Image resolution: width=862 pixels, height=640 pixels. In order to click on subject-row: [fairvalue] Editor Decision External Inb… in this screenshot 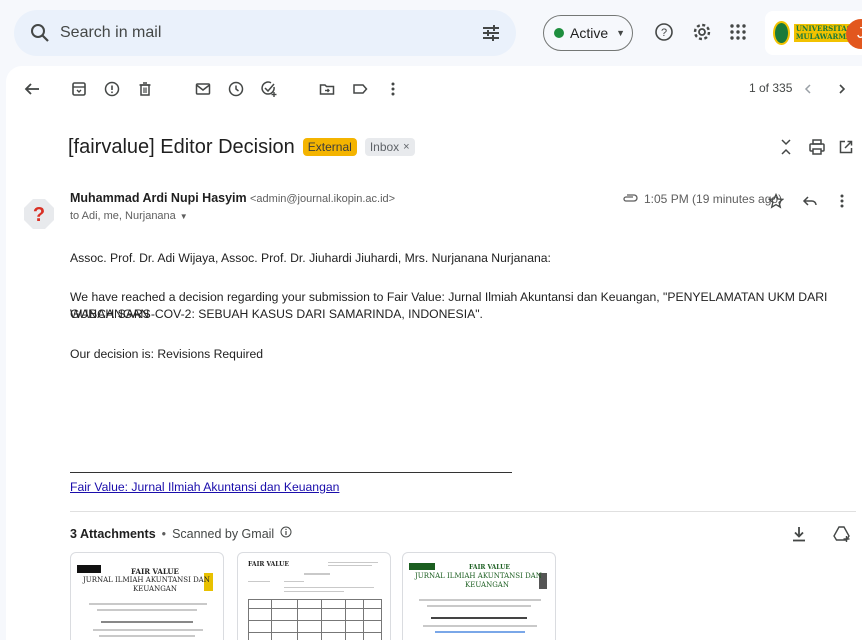, I will do `click(241, 147)`.